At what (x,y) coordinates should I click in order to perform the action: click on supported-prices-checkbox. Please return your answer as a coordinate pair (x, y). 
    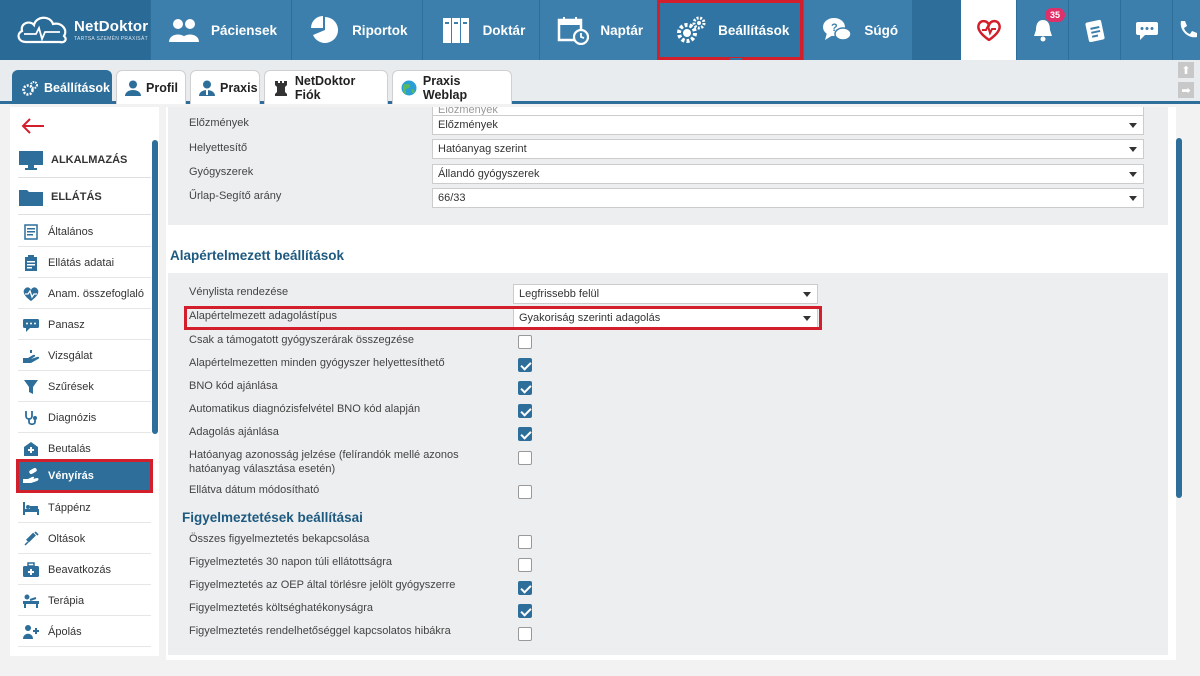
    Looking at the image, I should click on (525, 342).